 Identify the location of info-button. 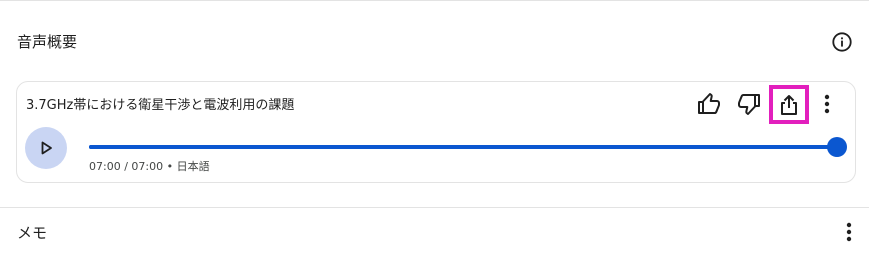
(842, 42).